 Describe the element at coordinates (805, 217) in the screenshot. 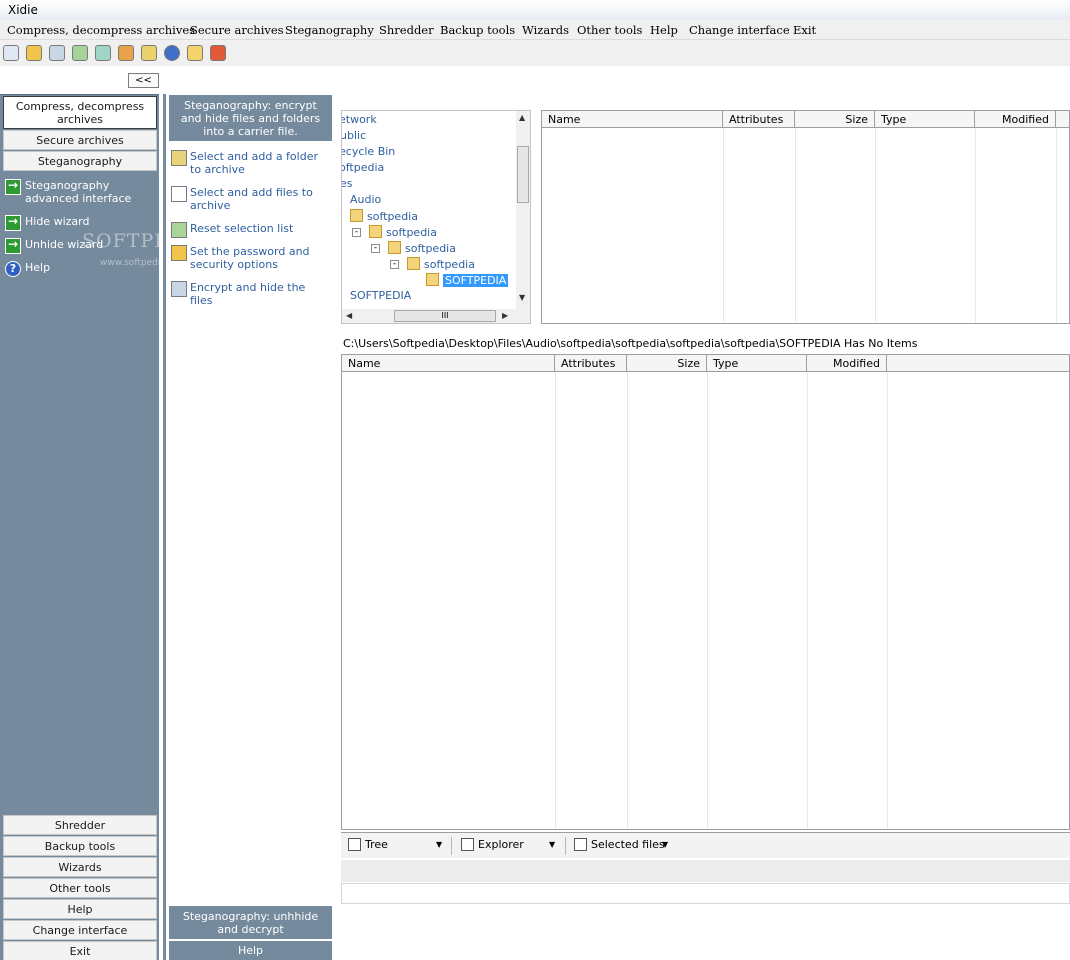

I see `archive-file-list: Name Attributes Size Type Modified` at that location.